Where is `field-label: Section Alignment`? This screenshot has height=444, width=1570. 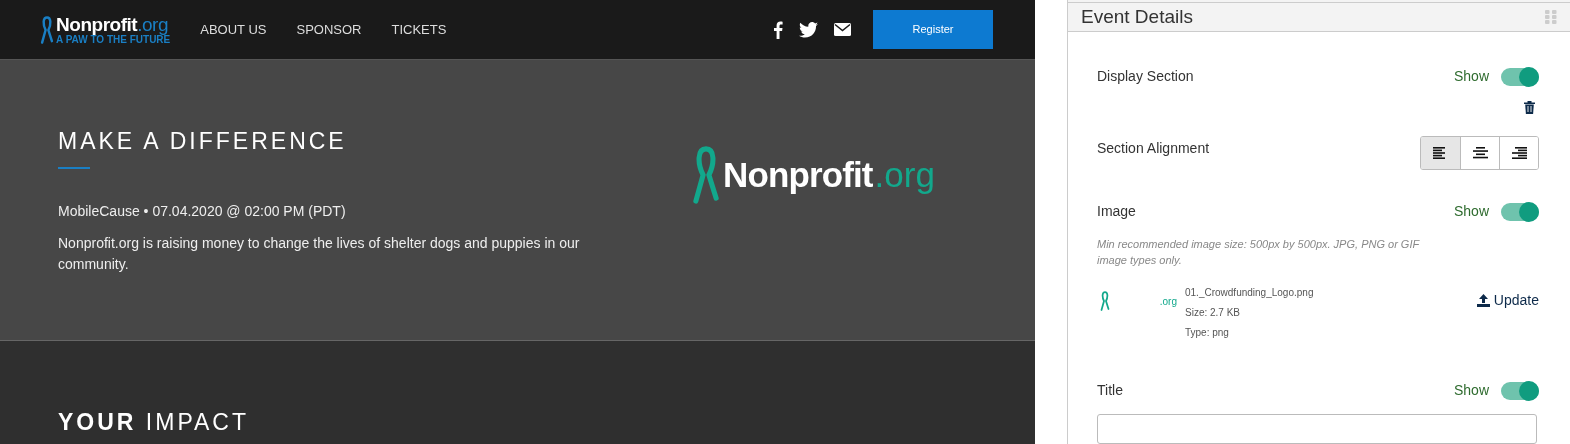 field-label: Section Alignment is located at coordinates (1153, 148).